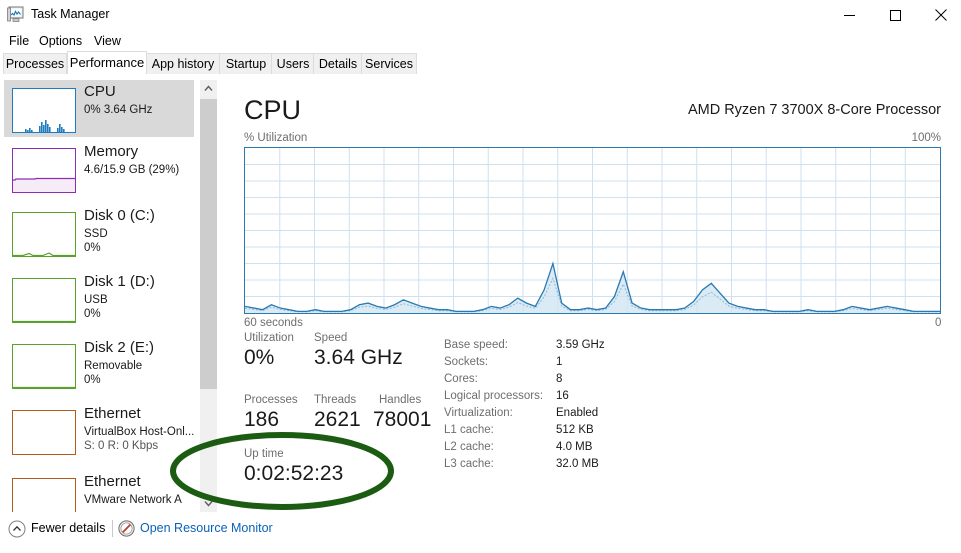  Describe the element at coordinates (577, 464) in the screenshot. I see `info-value-l3-cache: 32.0 MB` at that location.